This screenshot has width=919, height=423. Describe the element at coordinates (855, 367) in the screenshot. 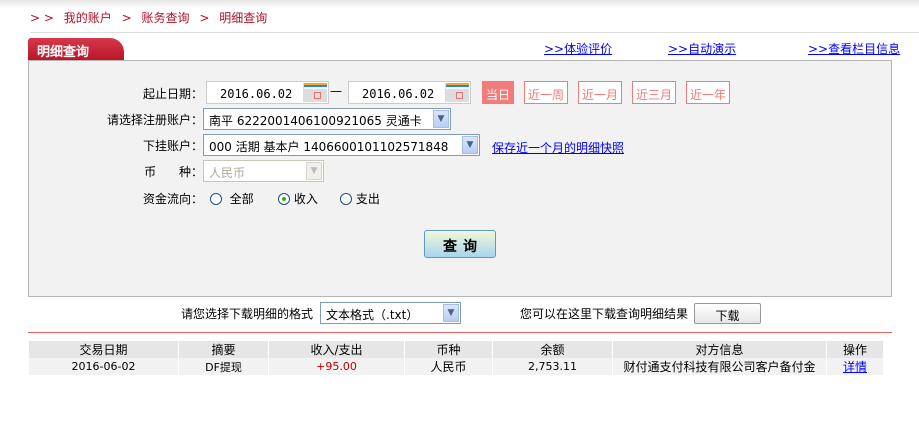

I see `details-link: 详情` at that location.